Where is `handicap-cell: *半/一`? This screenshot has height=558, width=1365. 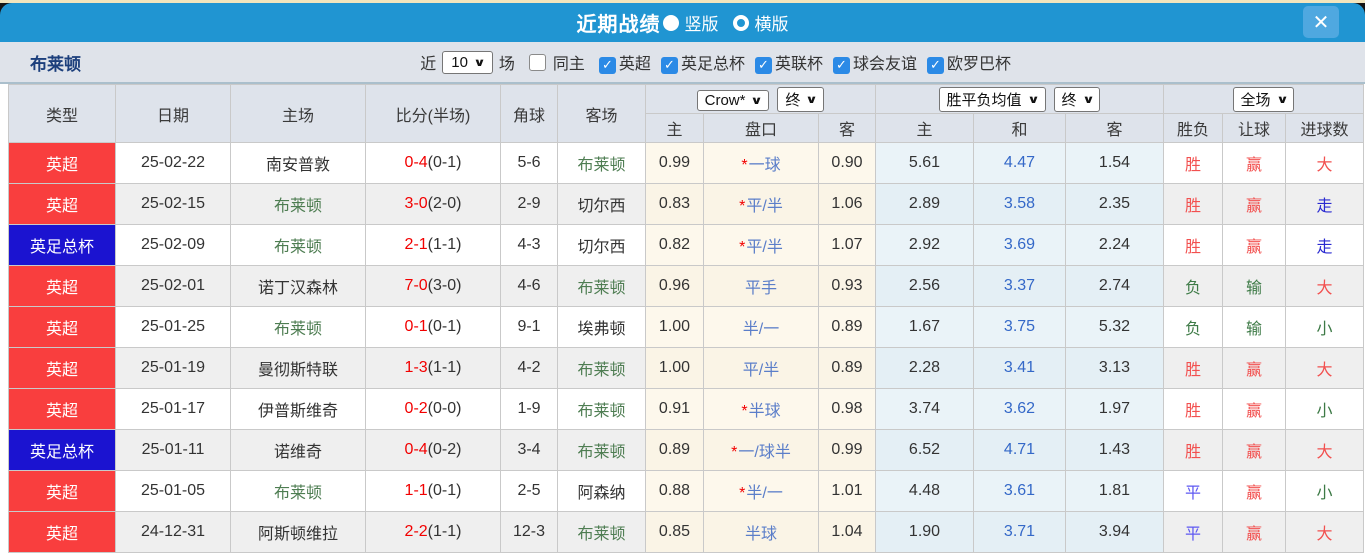 handicap-cell: *半/一 is located at coordinates (761, 491).